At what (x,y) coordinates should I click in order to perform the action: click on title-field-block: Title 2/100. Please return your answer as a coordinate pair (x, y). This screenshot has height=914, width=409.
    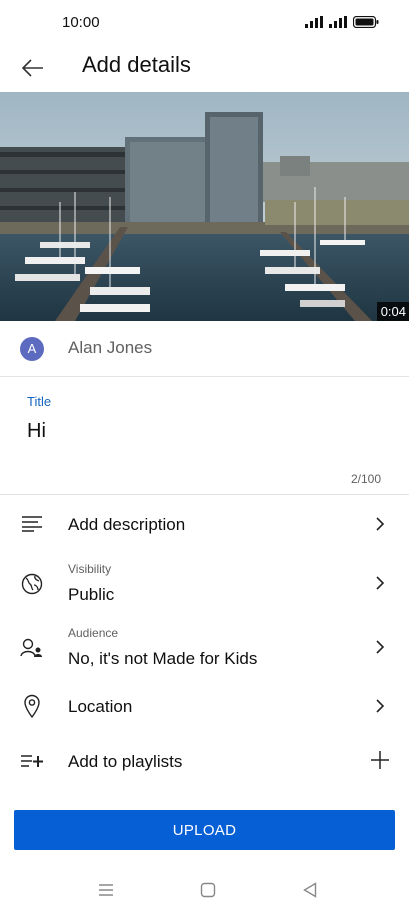
    Looking at the image, I should click on (204, 436).